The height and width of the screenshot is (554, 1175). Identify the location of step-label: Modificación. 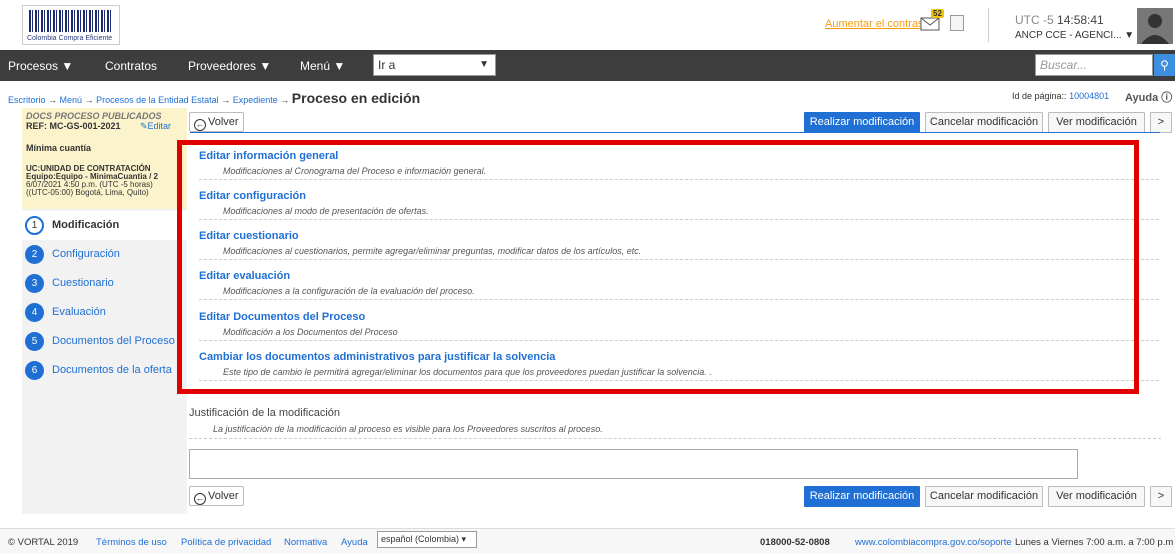
(86, 225).